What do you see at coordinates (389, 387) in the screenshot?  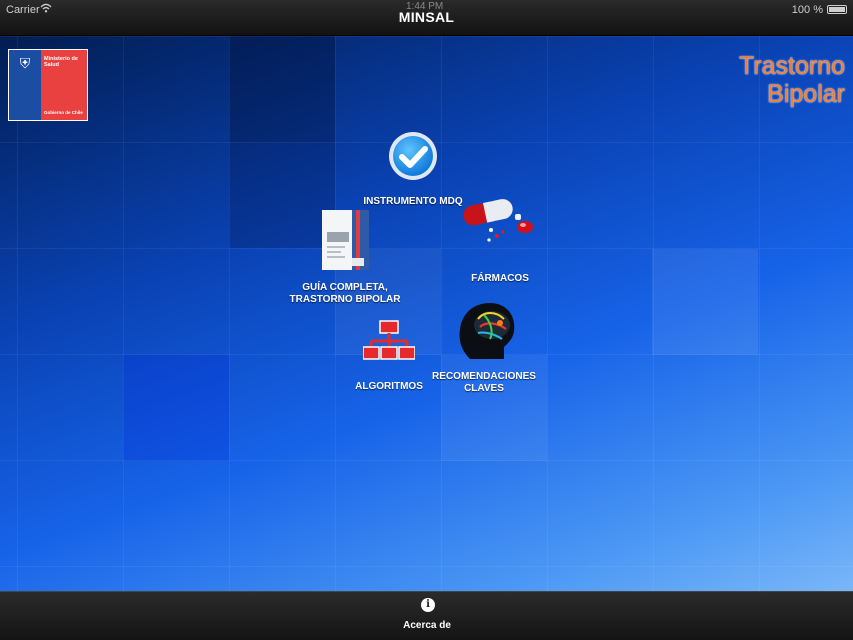 I see `algoritmos-label: ALGORITMOS` at bounding box center [389, 387].